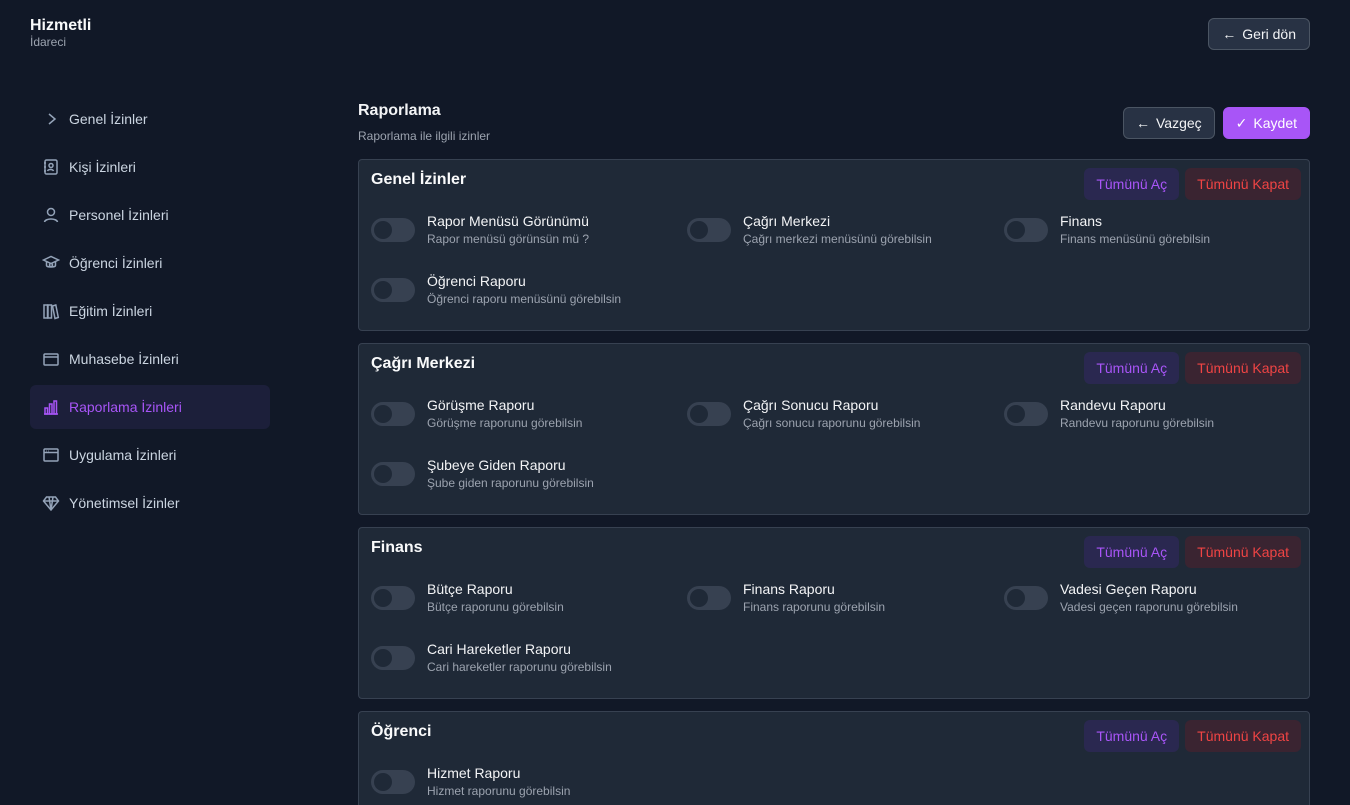 This screenshot has width=1350, height=805. What do you see at coordinates (123, 455) in the screenshot?
I see `sidebar-item-label: Uygulama İzinleri` at bounding box center [123, 455].